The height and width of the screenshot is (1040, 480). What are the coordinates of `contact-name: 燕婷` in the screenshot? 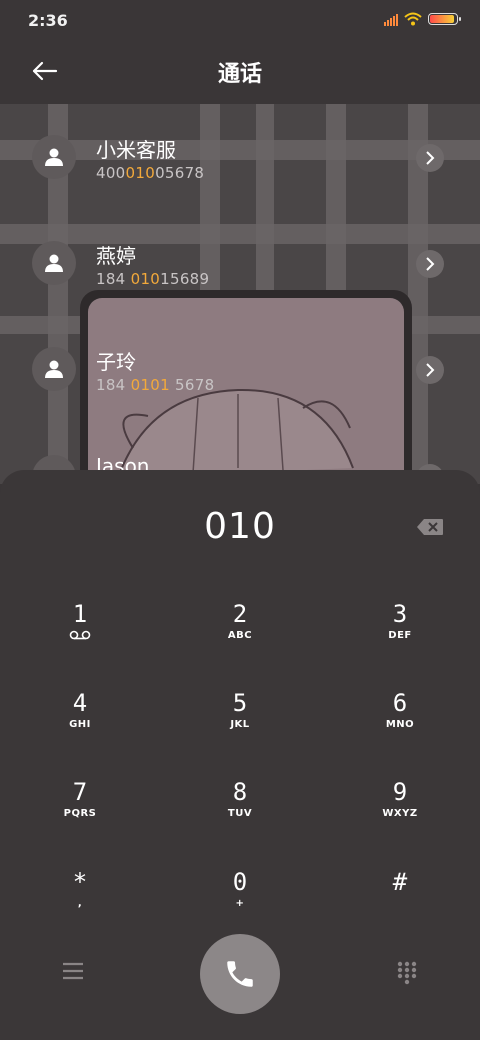 It's located at (116, 256).